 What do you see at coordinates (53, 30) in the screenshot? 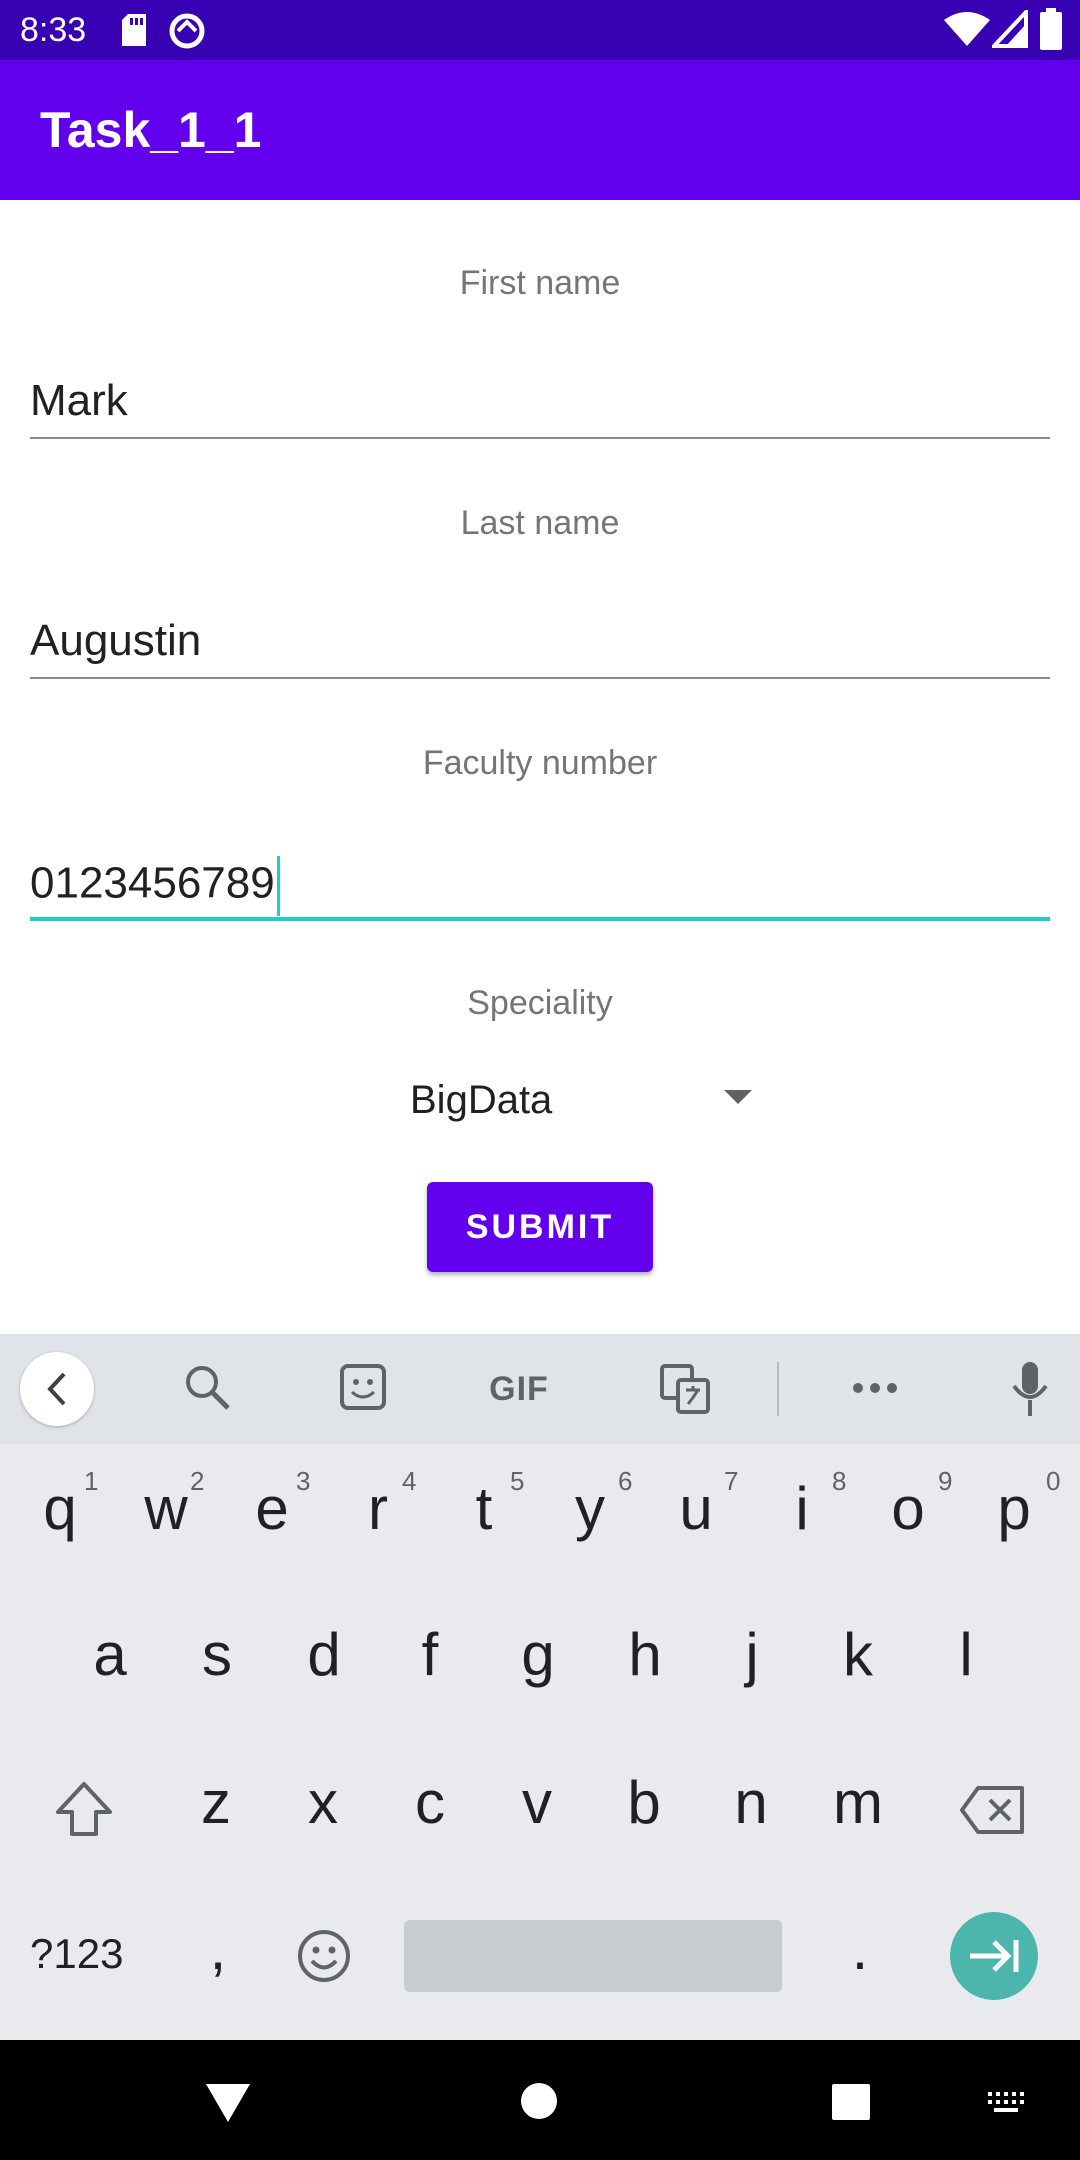
I see `status-time: 8:33` at bounding box center [53, 30].